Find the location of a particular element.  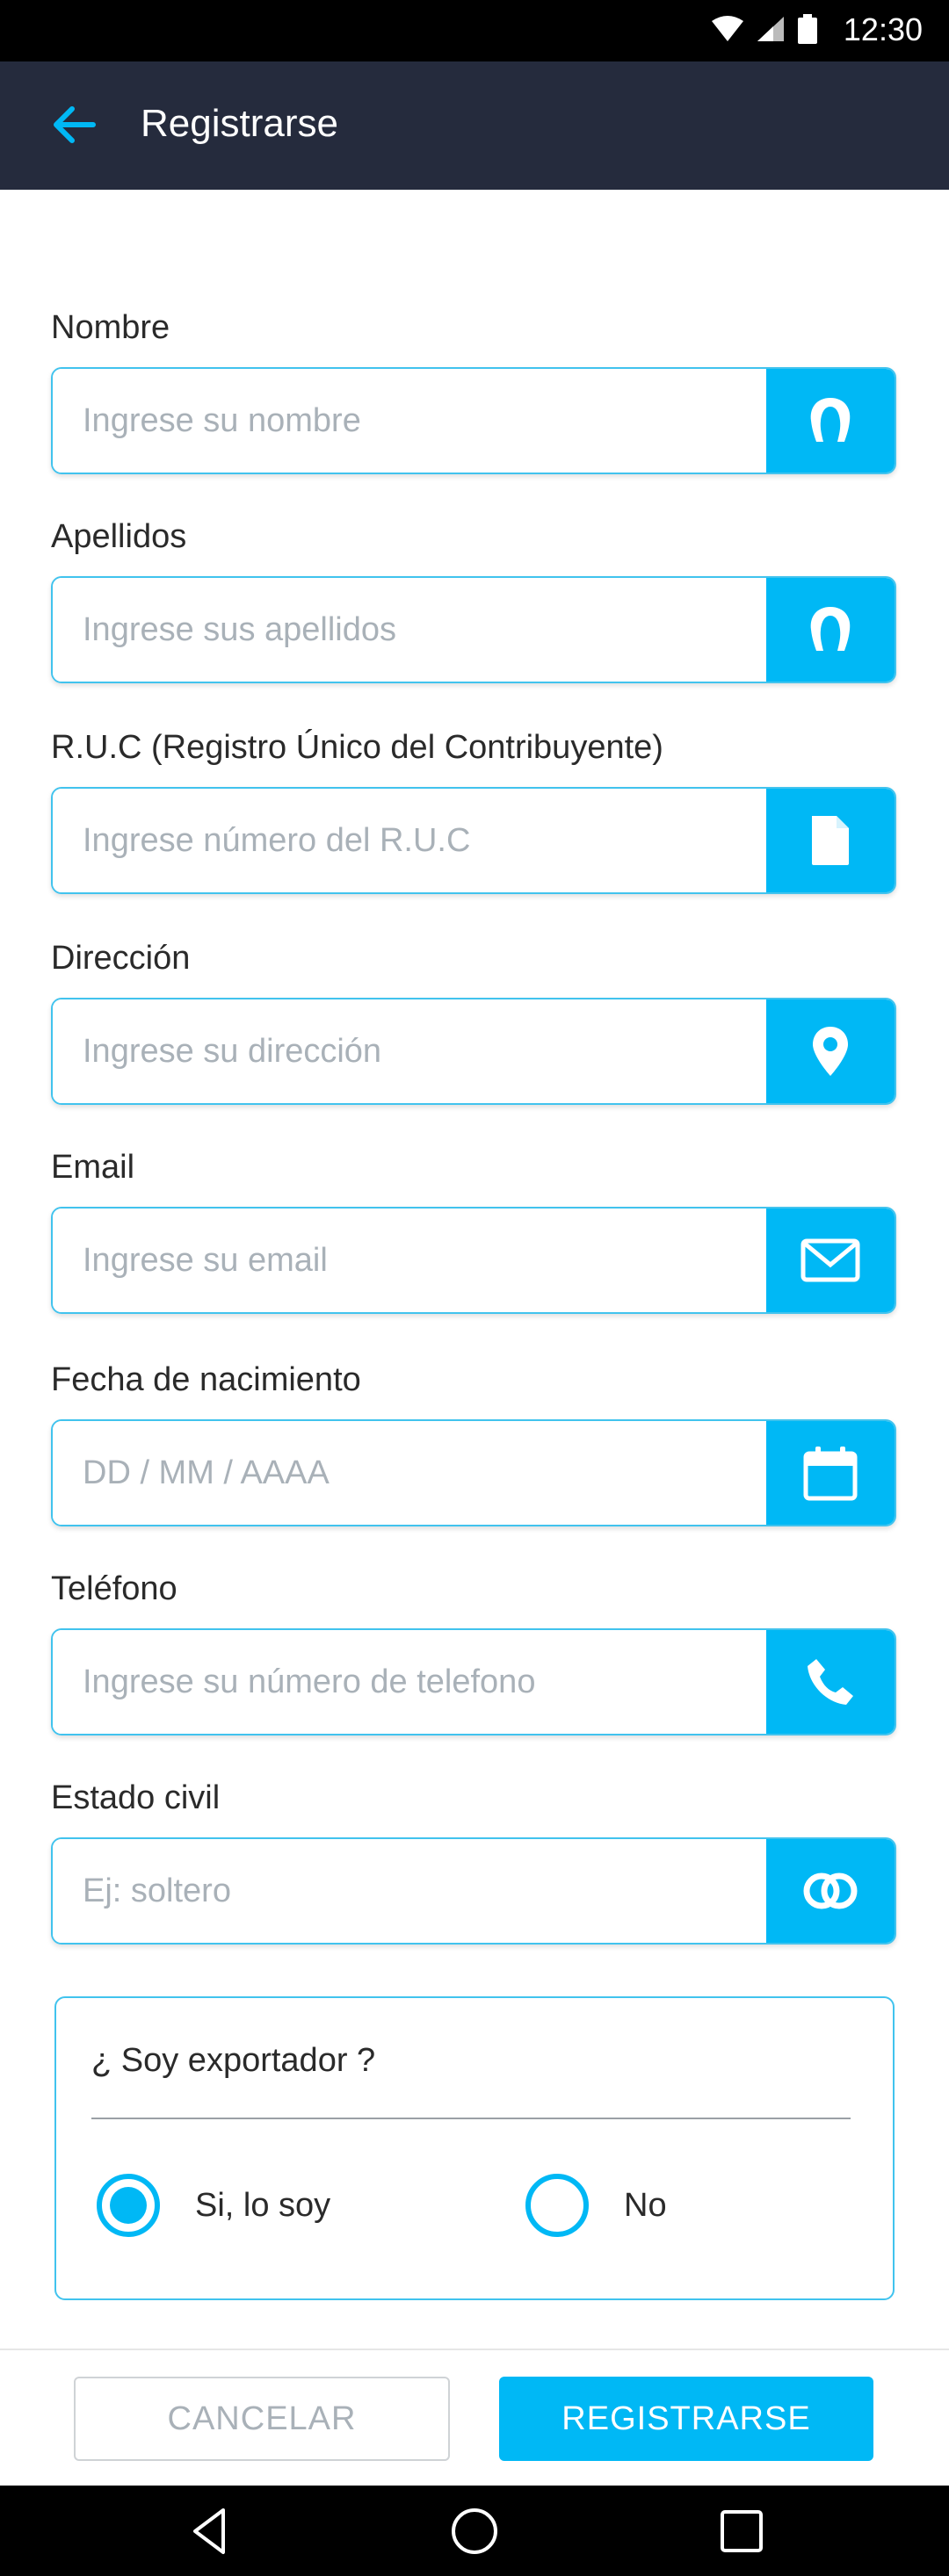

calendar-icon is located at coordinates (830, 1474).